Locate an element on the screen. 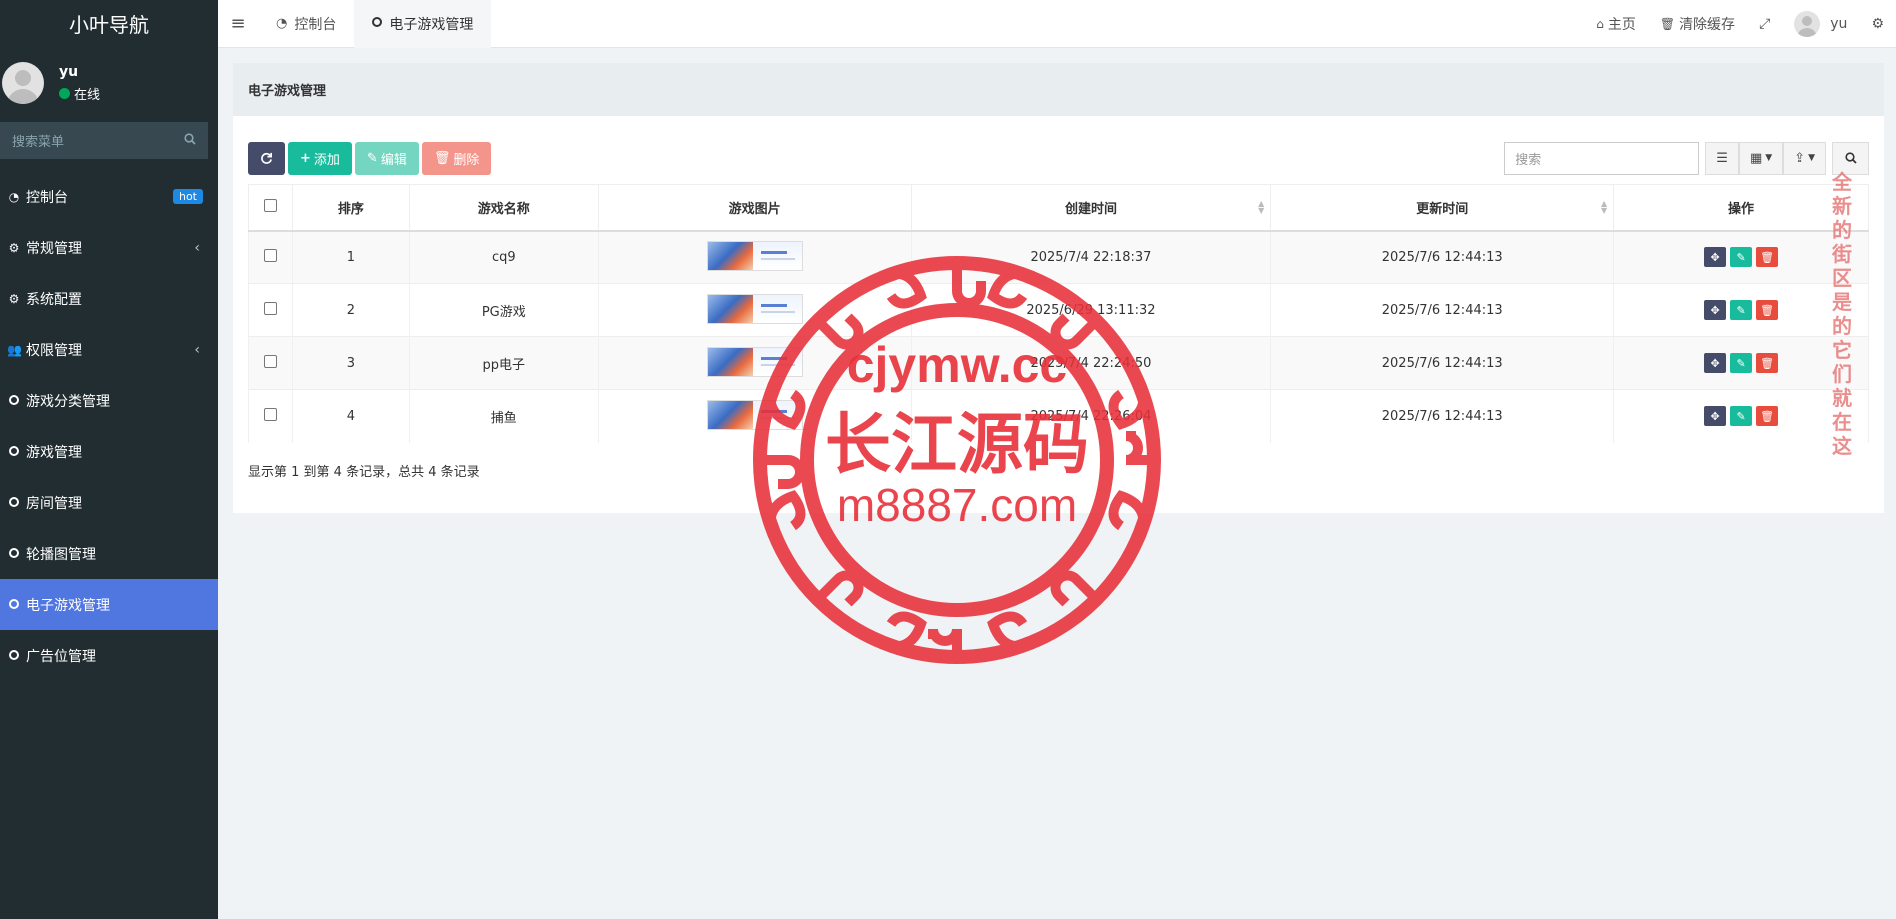 The width and height of the screenshot is (1896, 919). cell-name: cq9 is located at coordinates (503, 257).